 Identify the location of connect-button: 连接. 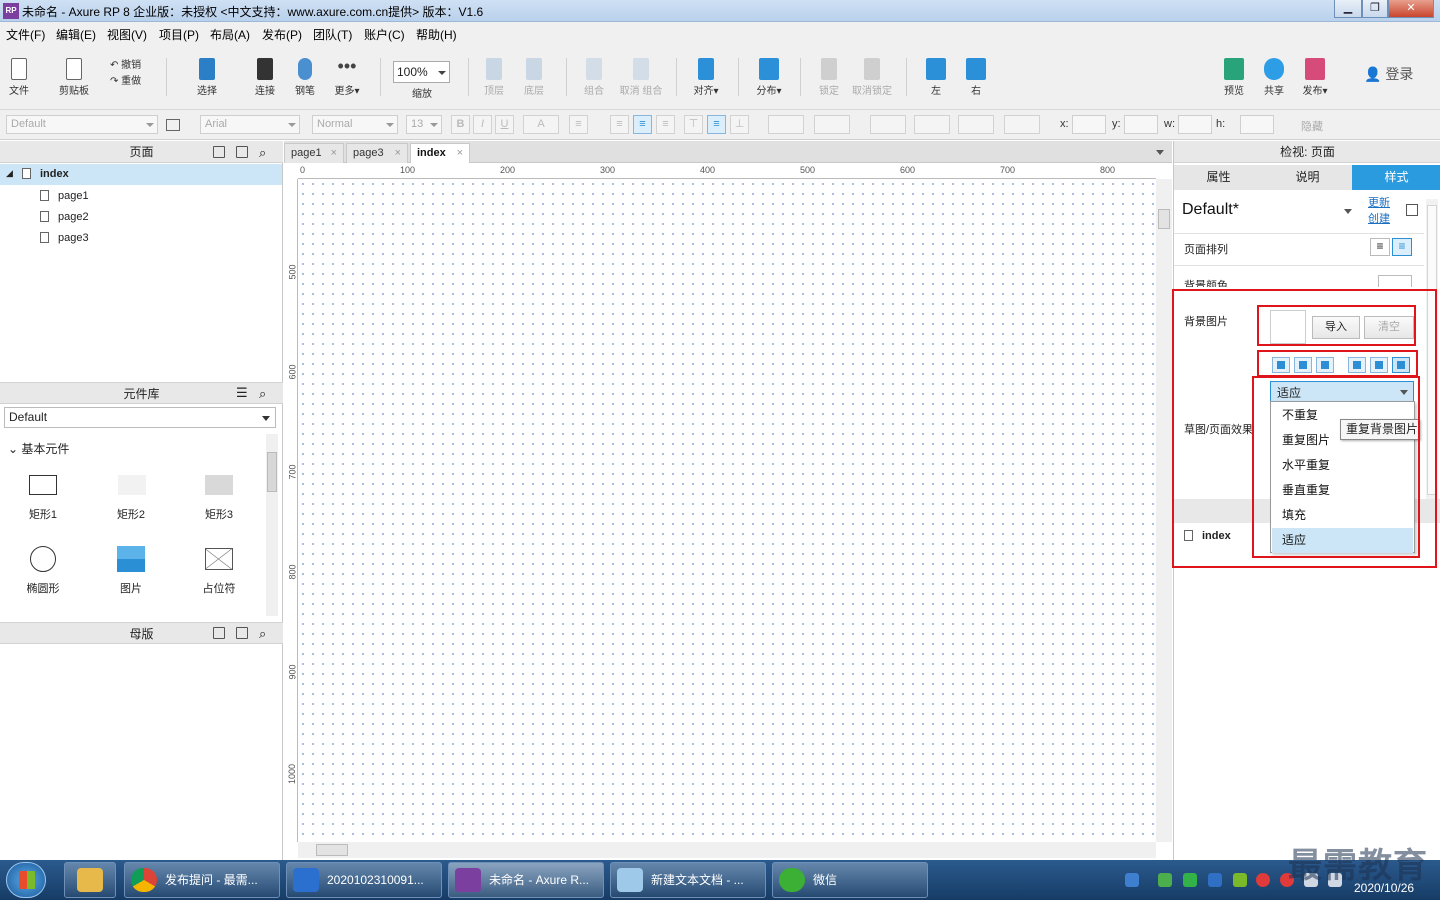
(265, 77).